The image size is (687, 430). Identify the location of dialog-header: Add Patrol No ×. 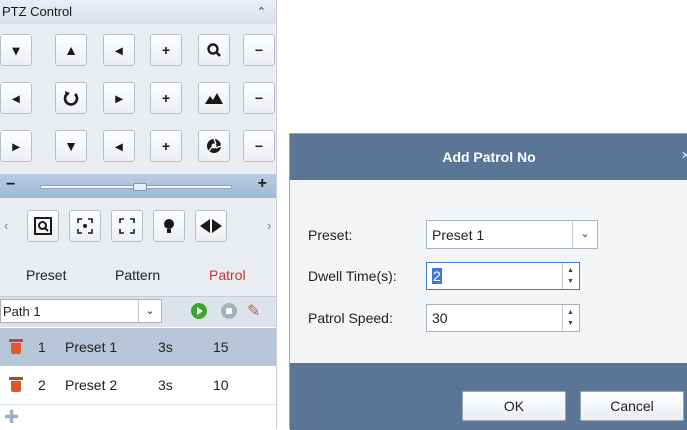
(488, 157).